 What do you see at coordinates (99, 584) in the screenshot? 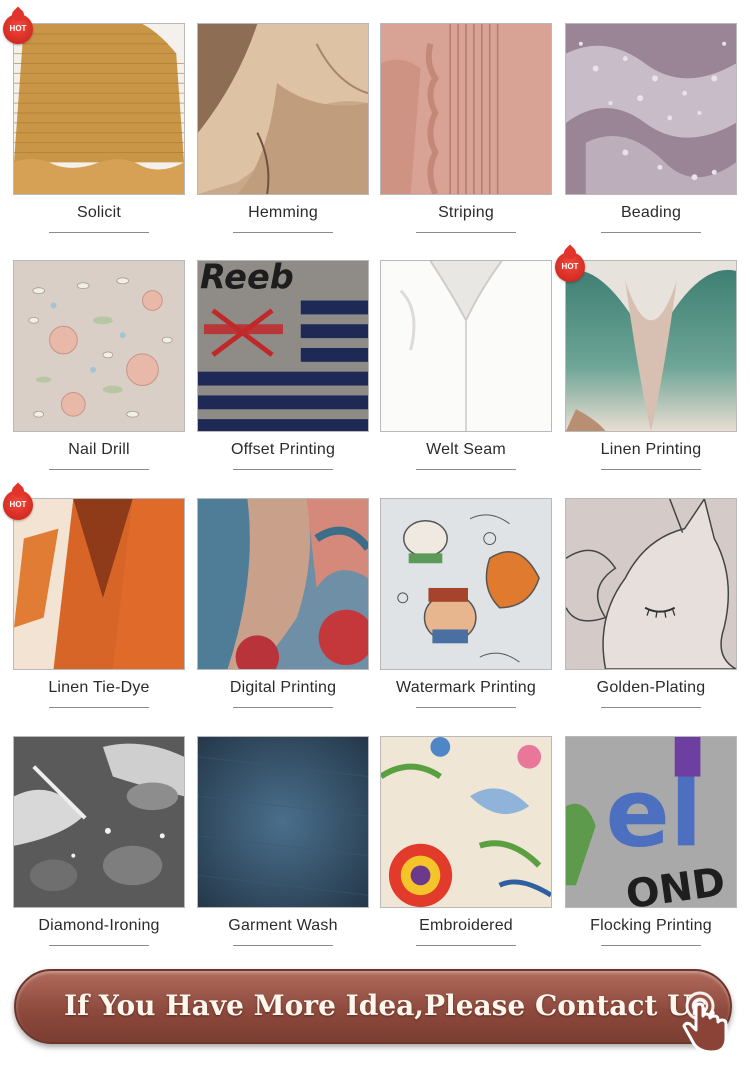
I see `linen-tie-dye-image` at bounding box center [99, 584].